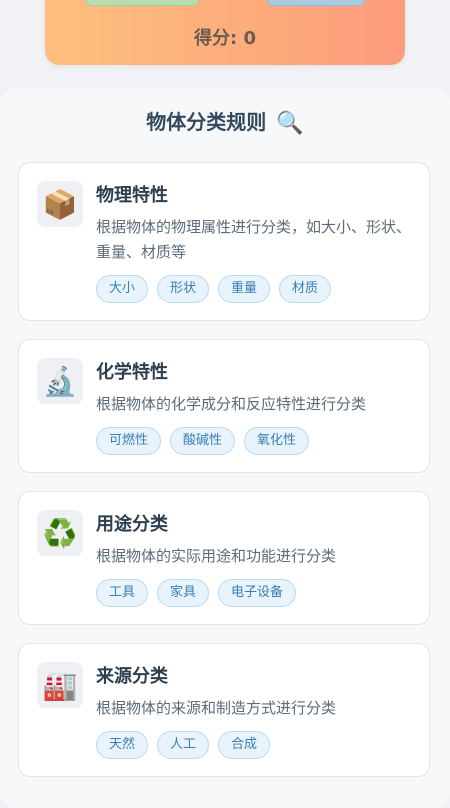  I want to click on tag: 家具, so click(183, 593).